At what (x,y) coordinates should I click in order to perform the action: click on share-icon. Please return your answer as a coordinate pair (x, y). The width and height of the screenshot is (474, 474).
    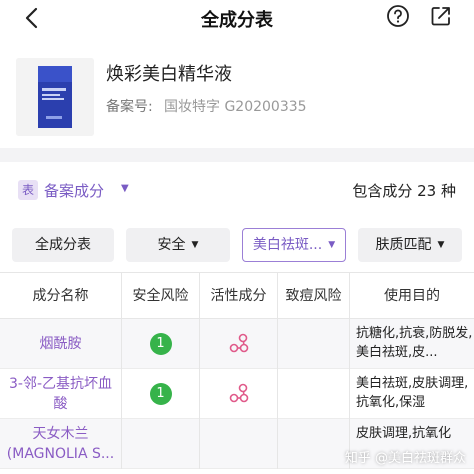
    Looking at the image, I should click on (441, 16).